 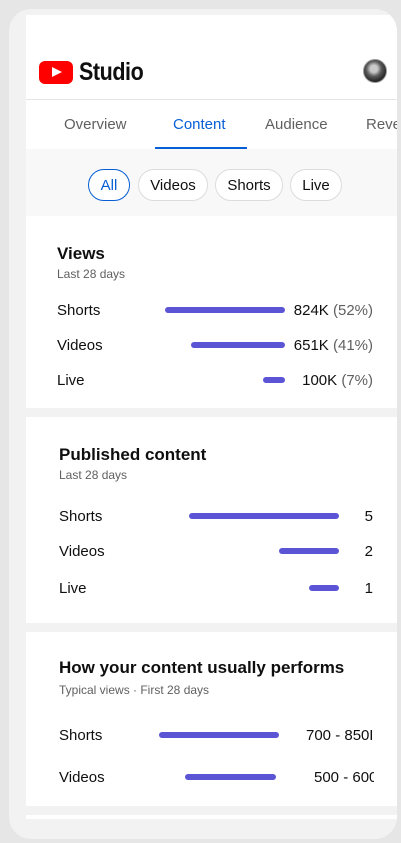 I want to click on views-bar-live, so click(x=274, y=380).